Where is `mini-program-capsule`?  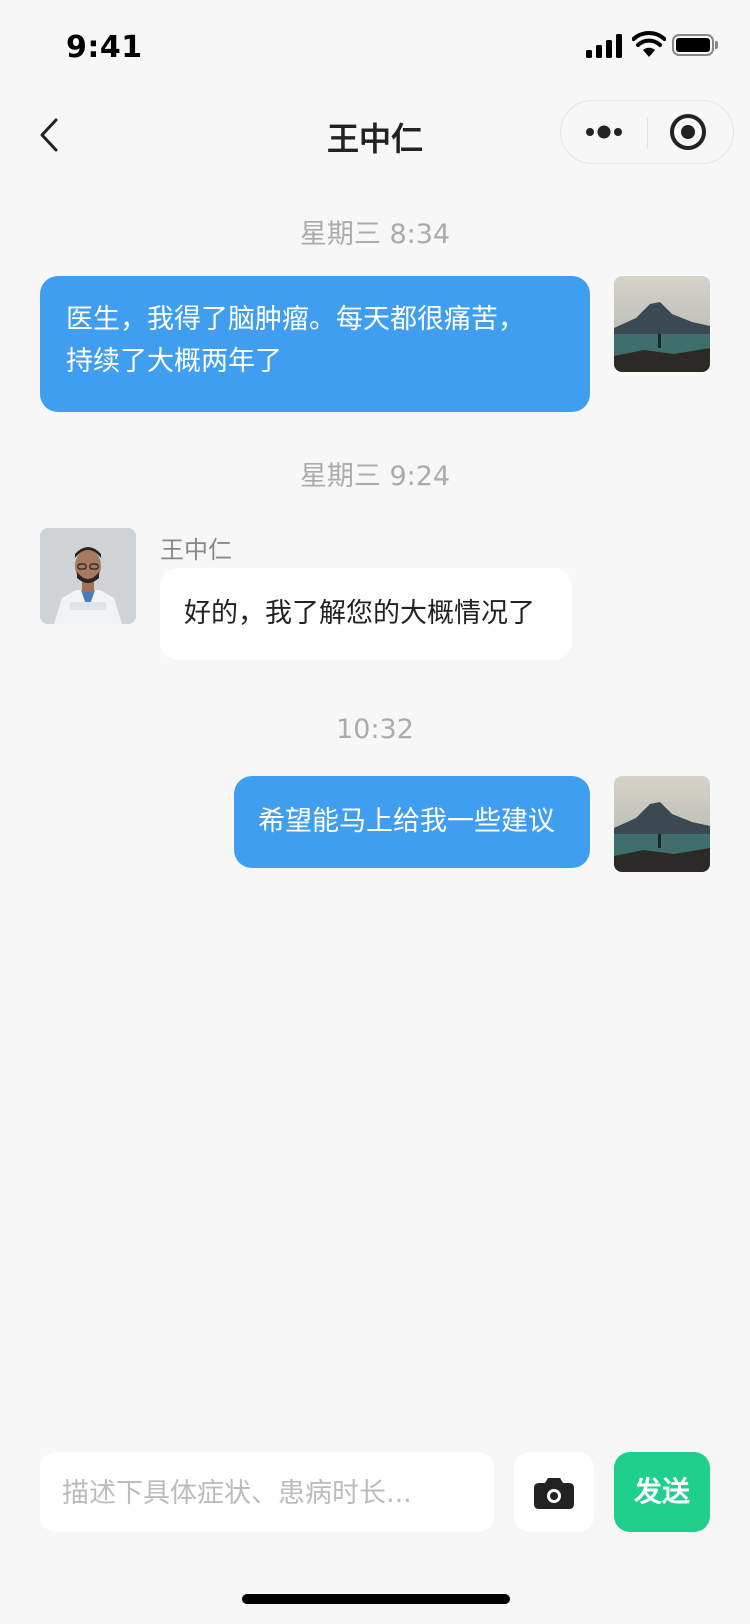 mini-program-capsule is located at coordinates (647, 132).